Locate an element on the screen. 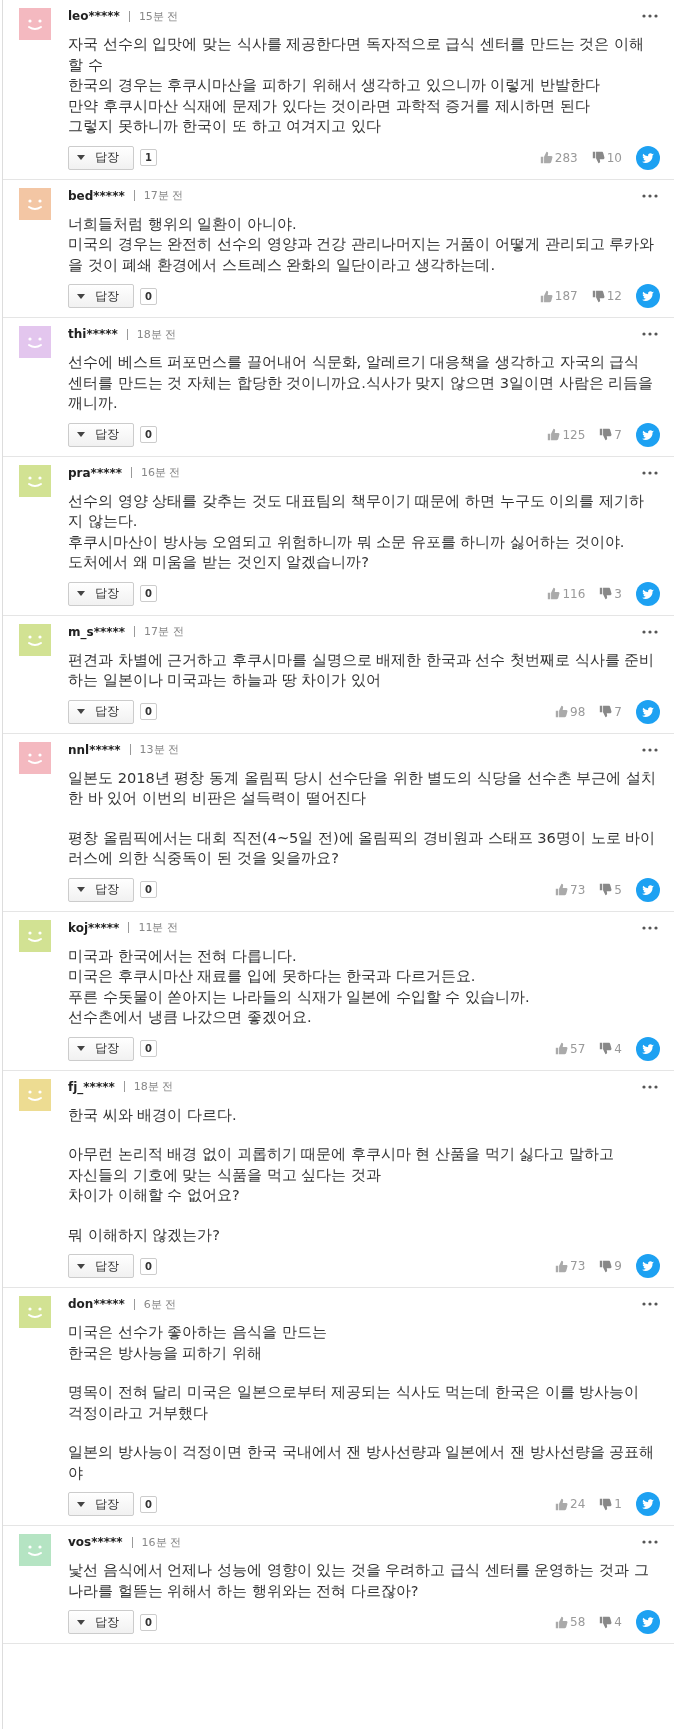  comment-text: 일본의 방사능이 걱정이면 한국 국내에서 잰 방사선량과 일본에서 잰 방사선량을 공표해야 is located at coordinates (362, 1462).